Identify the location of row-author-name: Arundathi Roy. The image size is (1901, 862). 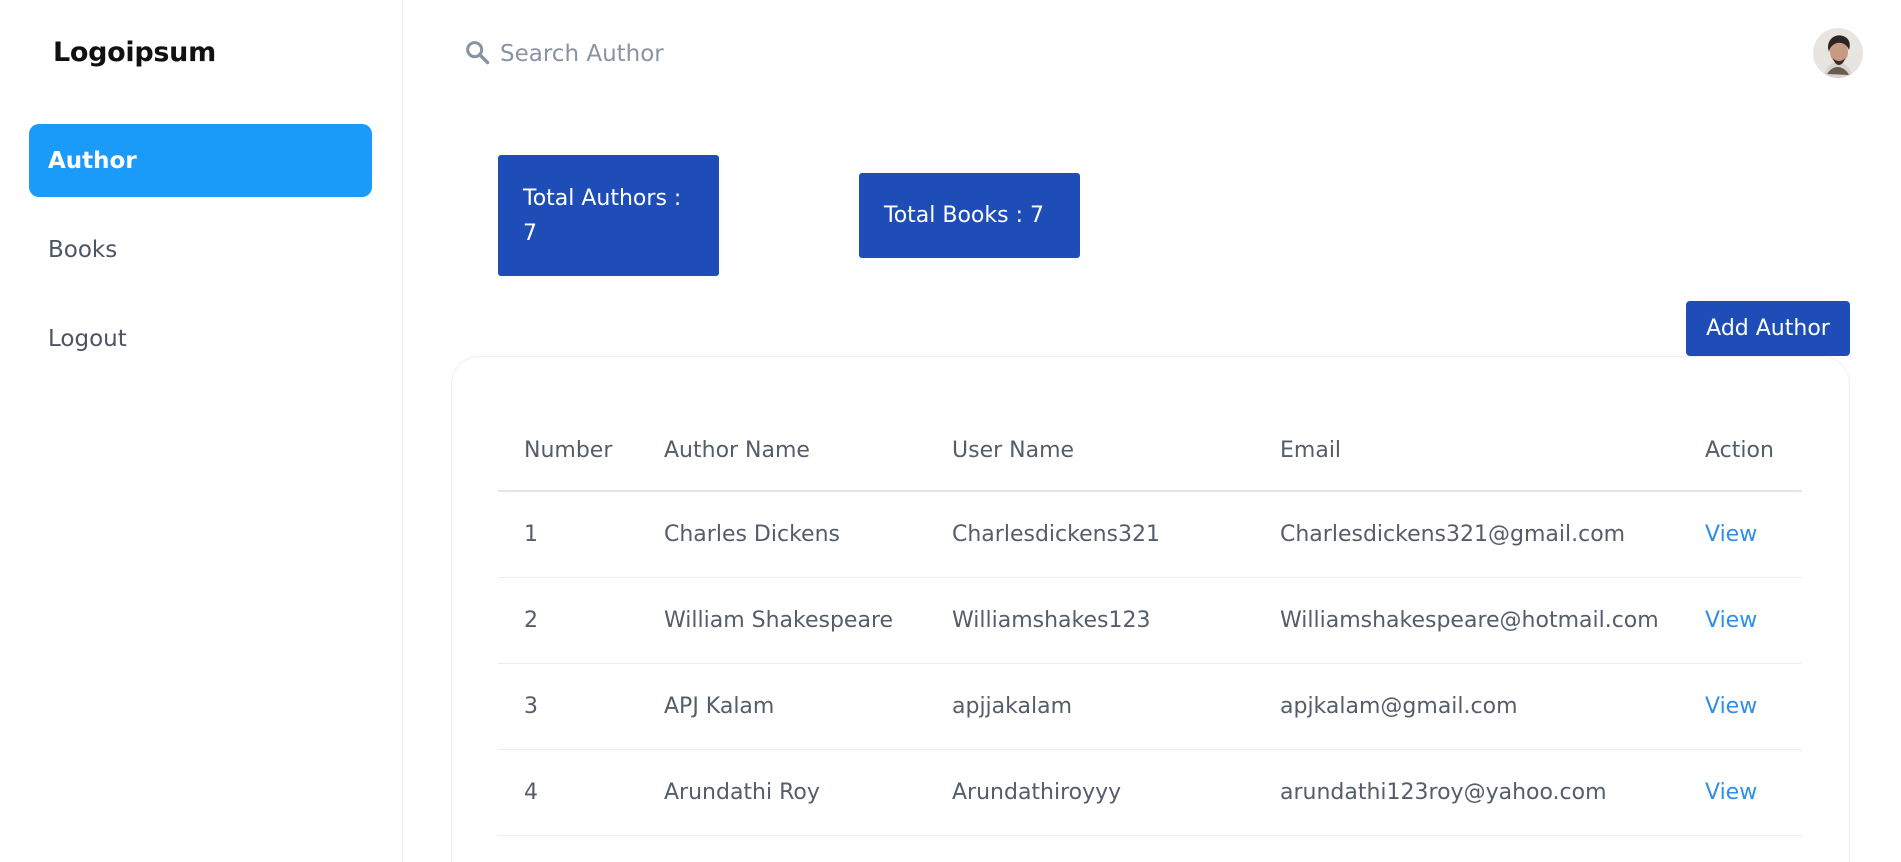
(742, 792).